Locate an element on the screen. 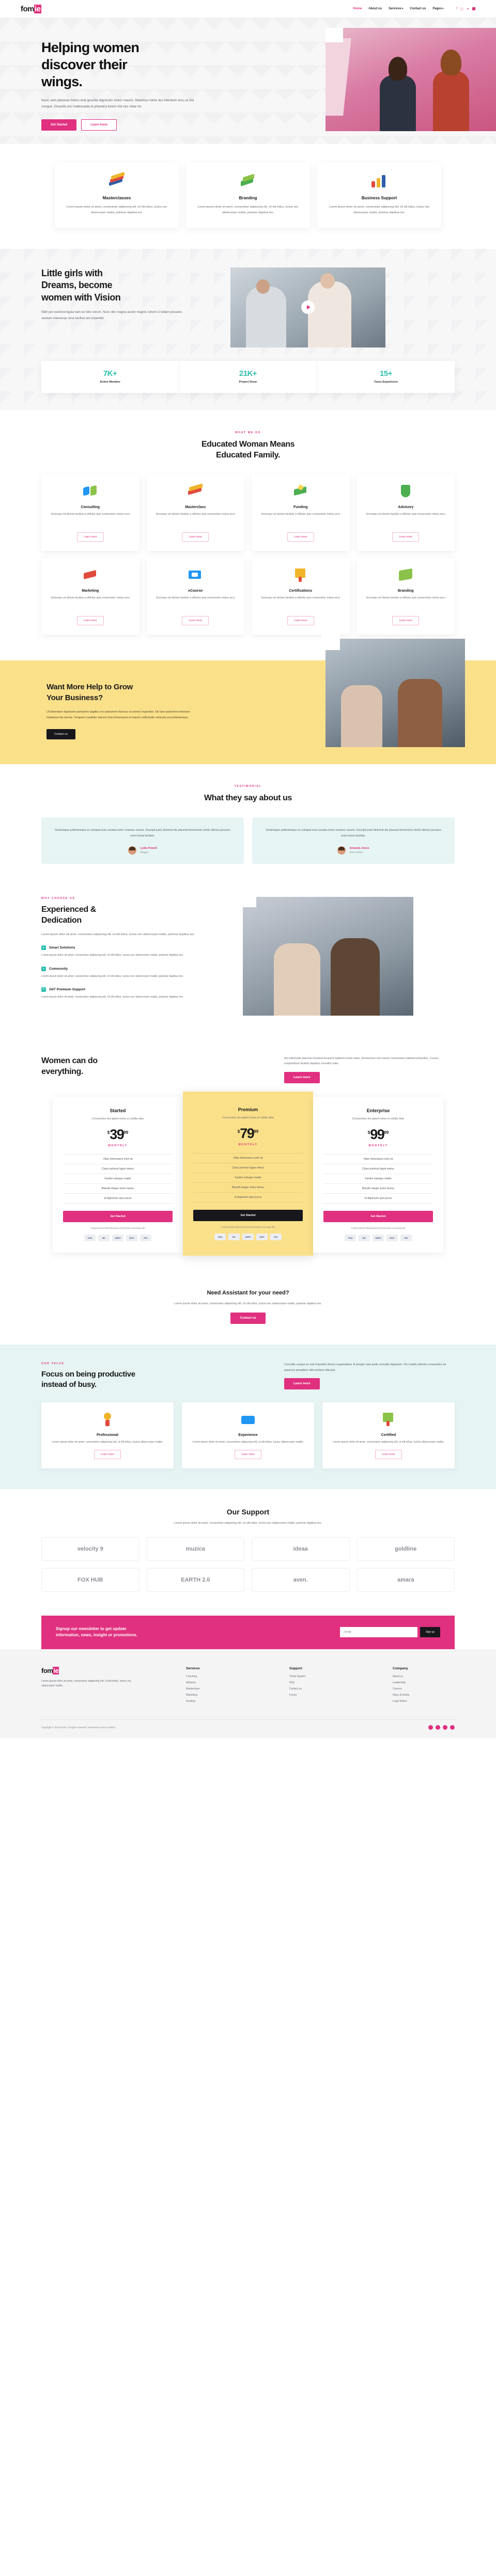 Image resolution: width=496 pixels, height=2576 pixels. cta-contact-button: Contact us is located at coordinates (61, 734).